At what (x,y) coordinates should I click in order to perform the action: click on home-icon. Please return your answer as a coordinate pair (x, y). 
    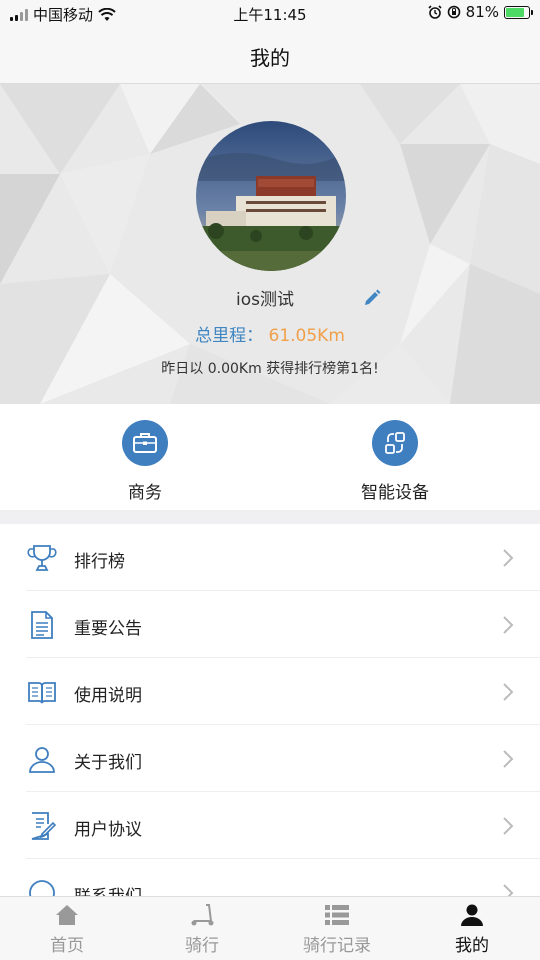
    Looking at the image, I should click on (67, 915).